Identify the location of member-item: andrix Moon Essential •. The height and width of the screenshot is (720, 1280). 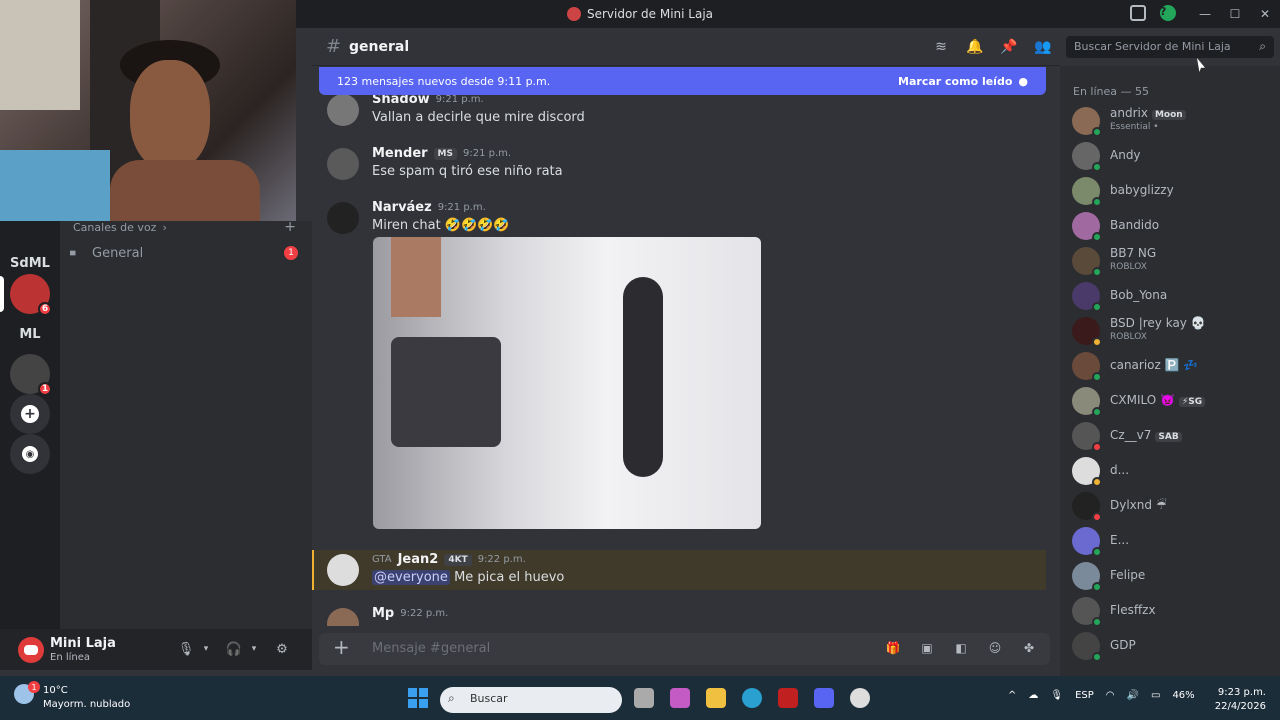
(1172, 122).